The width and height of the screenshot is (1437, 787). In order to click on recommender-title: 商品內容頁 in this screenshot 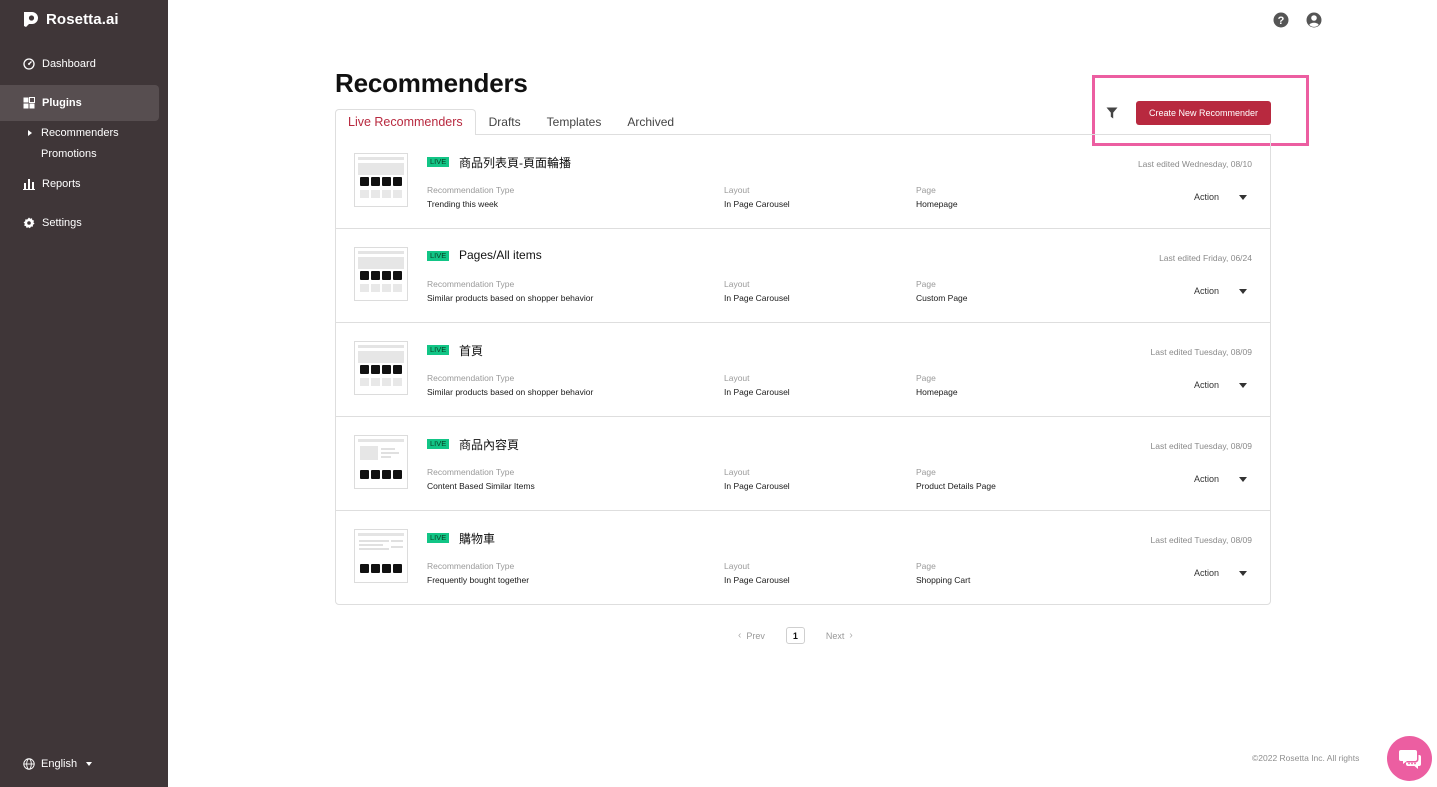, I will do `click(489, 444)`.